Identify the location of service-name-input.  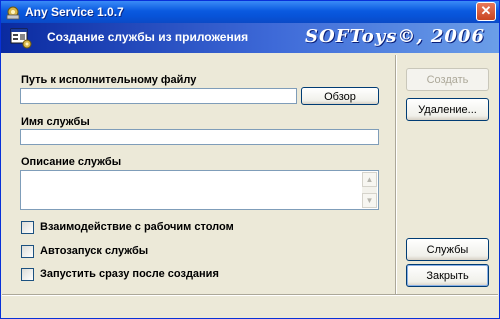
(199, 137).